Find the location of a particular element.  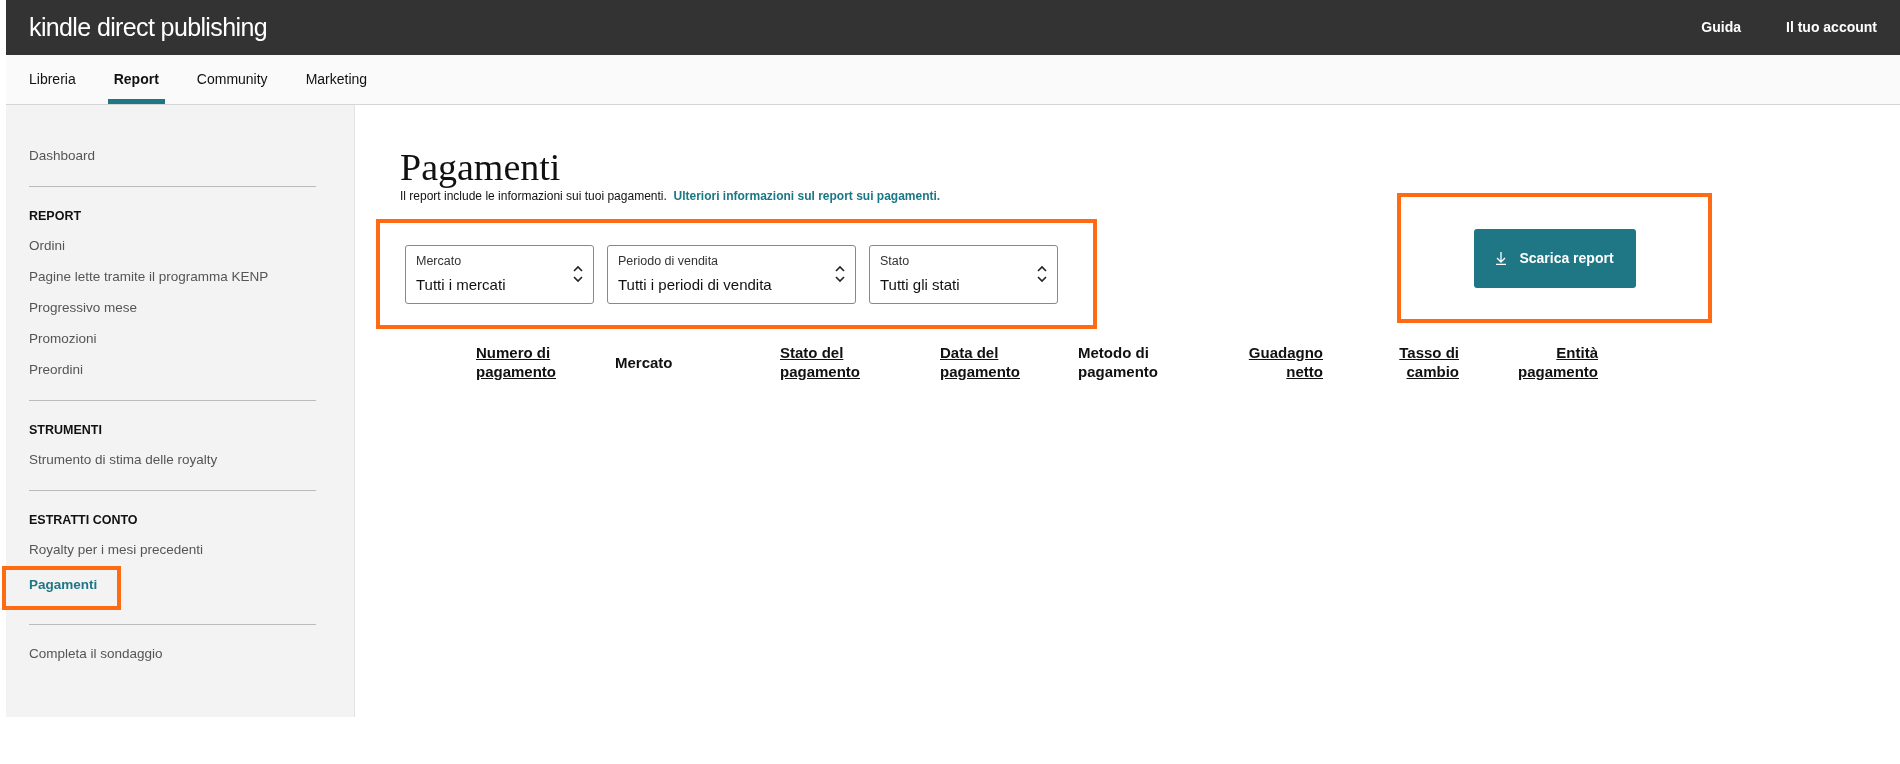

header-link: Guida is located at coordinates (1721, 27).